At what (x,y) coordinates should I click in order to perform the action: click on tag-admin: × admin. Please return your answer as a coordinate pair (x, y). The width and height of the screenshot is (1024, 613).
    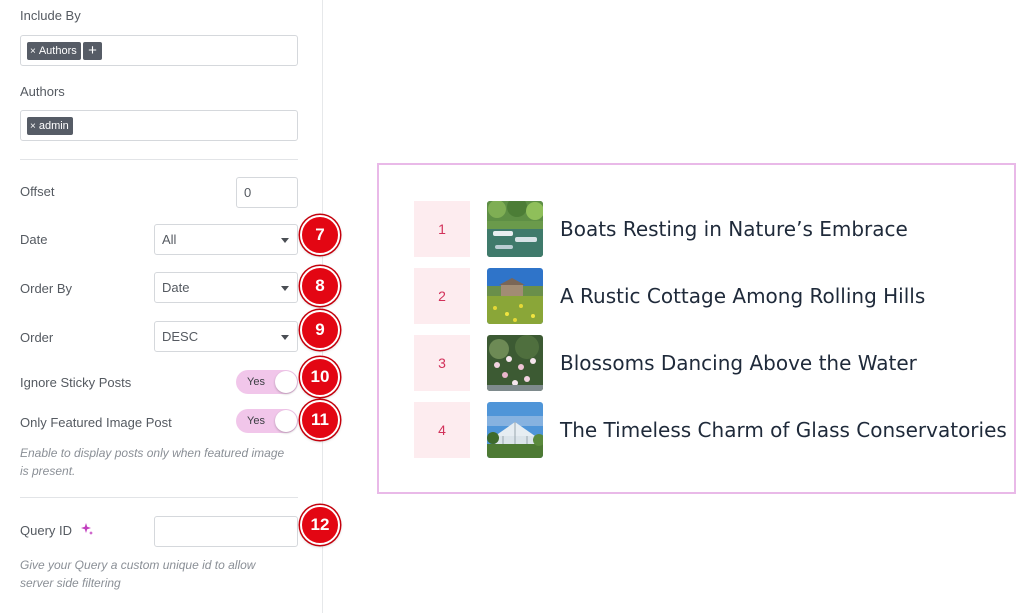
    Looking at the image, I should click on (50, 126).